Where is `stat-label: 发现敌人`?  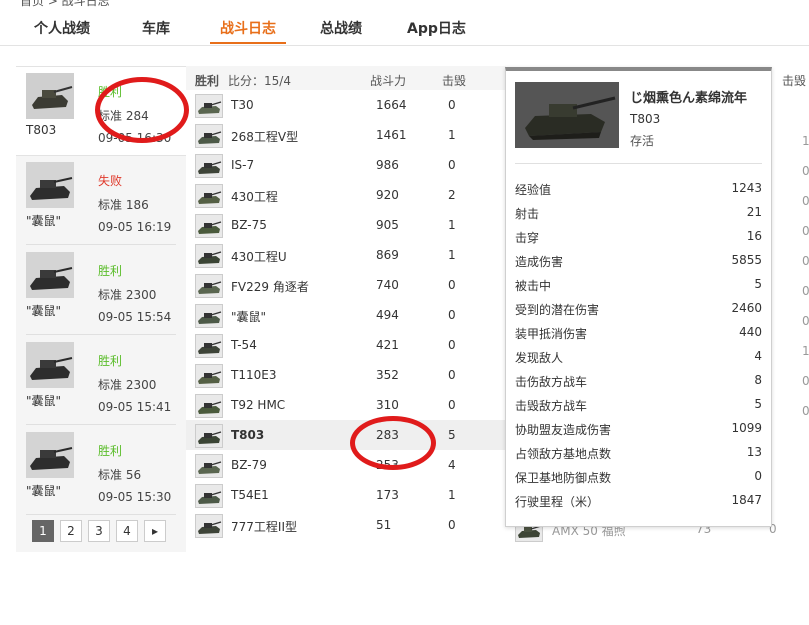 stat-label: 发现敌人 is located at coordinates (539, 358).